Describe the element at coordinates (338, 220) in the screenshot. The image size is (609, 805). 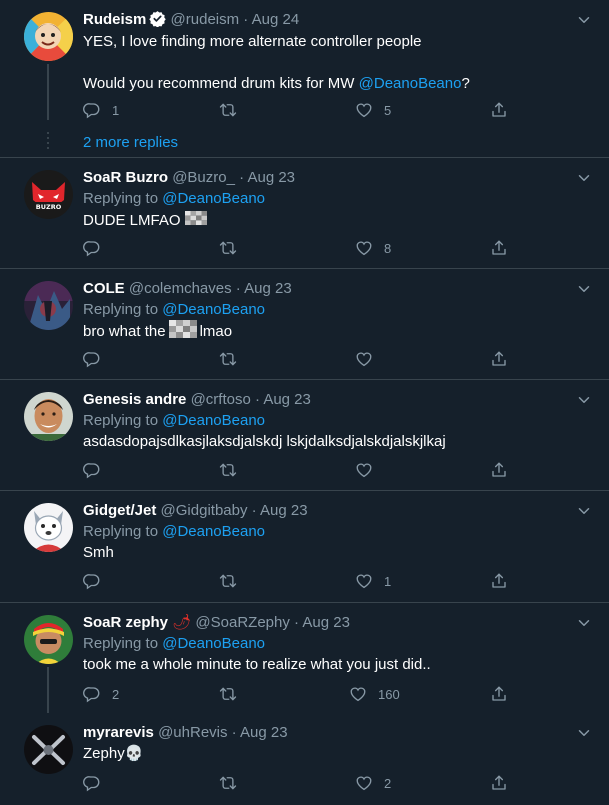
I see `tweet-text: DUDE LMFAO` at that location.